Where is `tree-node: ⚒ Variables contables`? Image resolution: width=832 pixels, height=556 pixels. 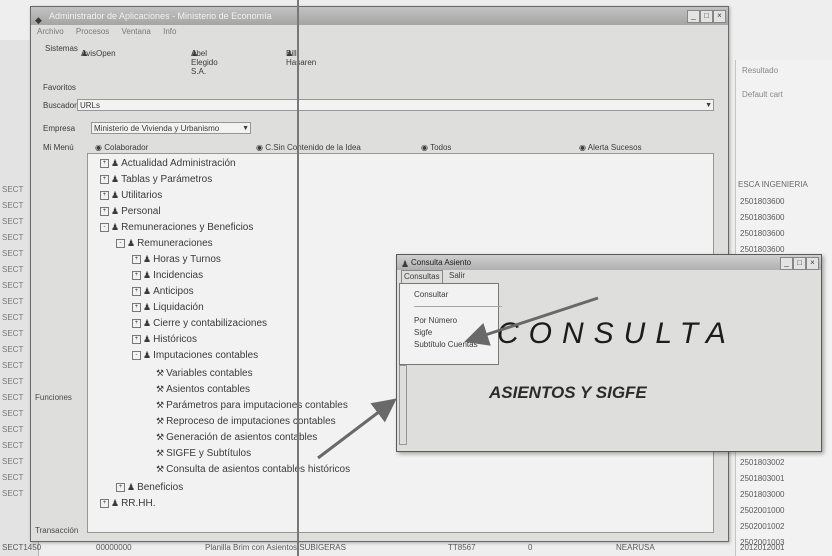 tree-node: ⚒ Variables contables is located at coordinates (204, 373).